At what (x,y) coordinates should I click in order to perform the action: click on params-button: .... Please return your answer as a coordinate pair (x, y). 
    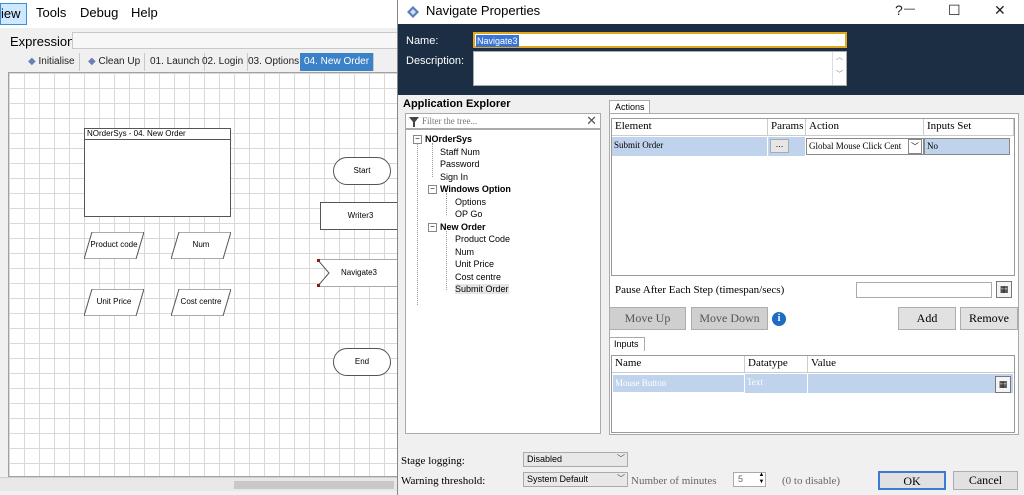
    Looking at the image, I should click on (779, 146).